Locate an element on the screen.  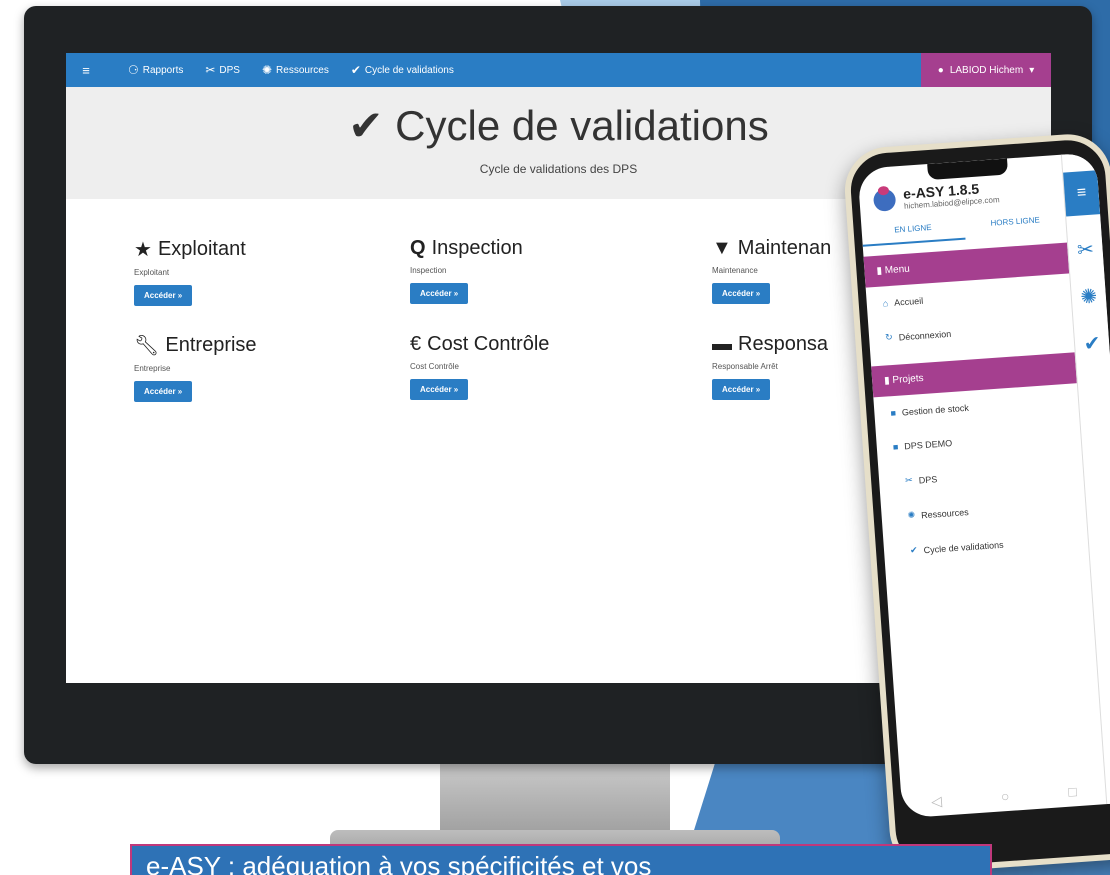
card-title: € Cost Contrôle is located at coordinates (479, 344).